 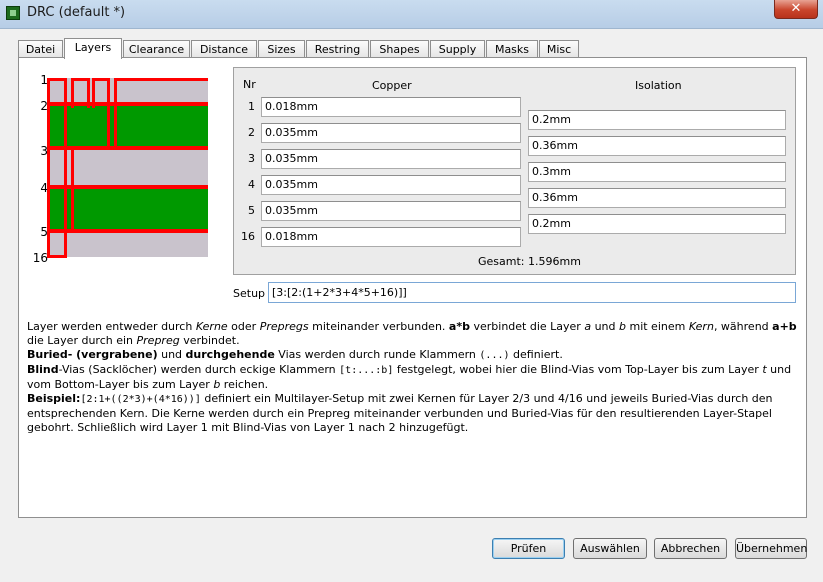 I want to click on total-value: 1.596mm, so click(x=554, y=261).